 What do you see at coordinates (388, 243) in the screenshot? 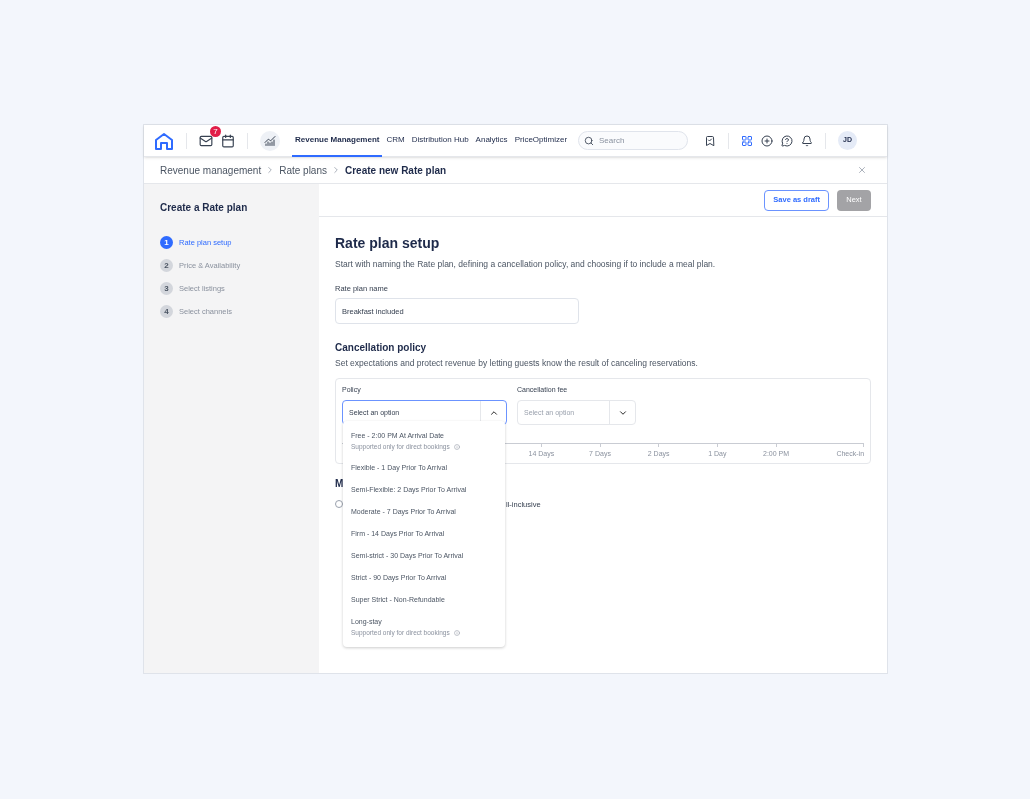
I see `page-title: Rate plan setup` at bounding box center [388, 243].